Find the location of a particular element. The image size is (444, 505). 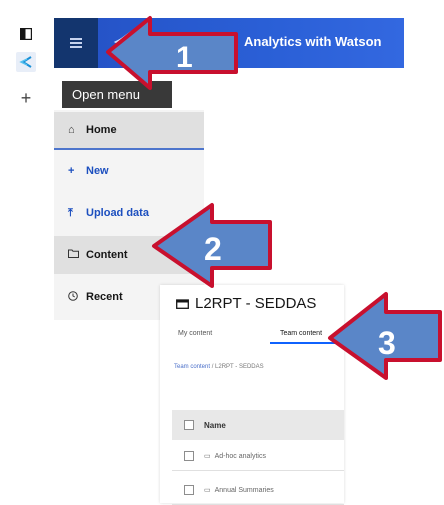

annotation-arrow-2: 2 is located at coordinates (212, 245).